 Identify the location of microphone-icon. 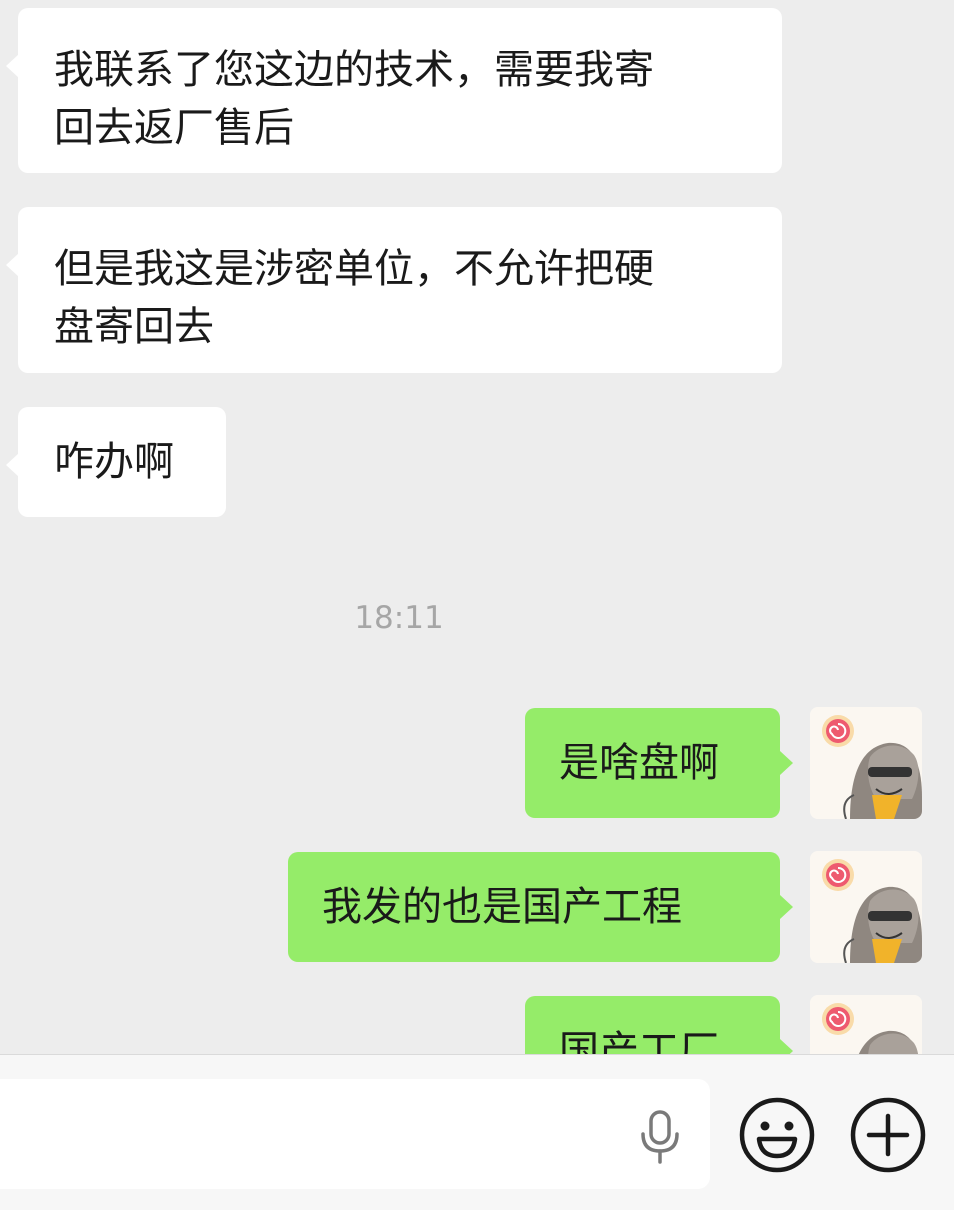
(660, 1137).